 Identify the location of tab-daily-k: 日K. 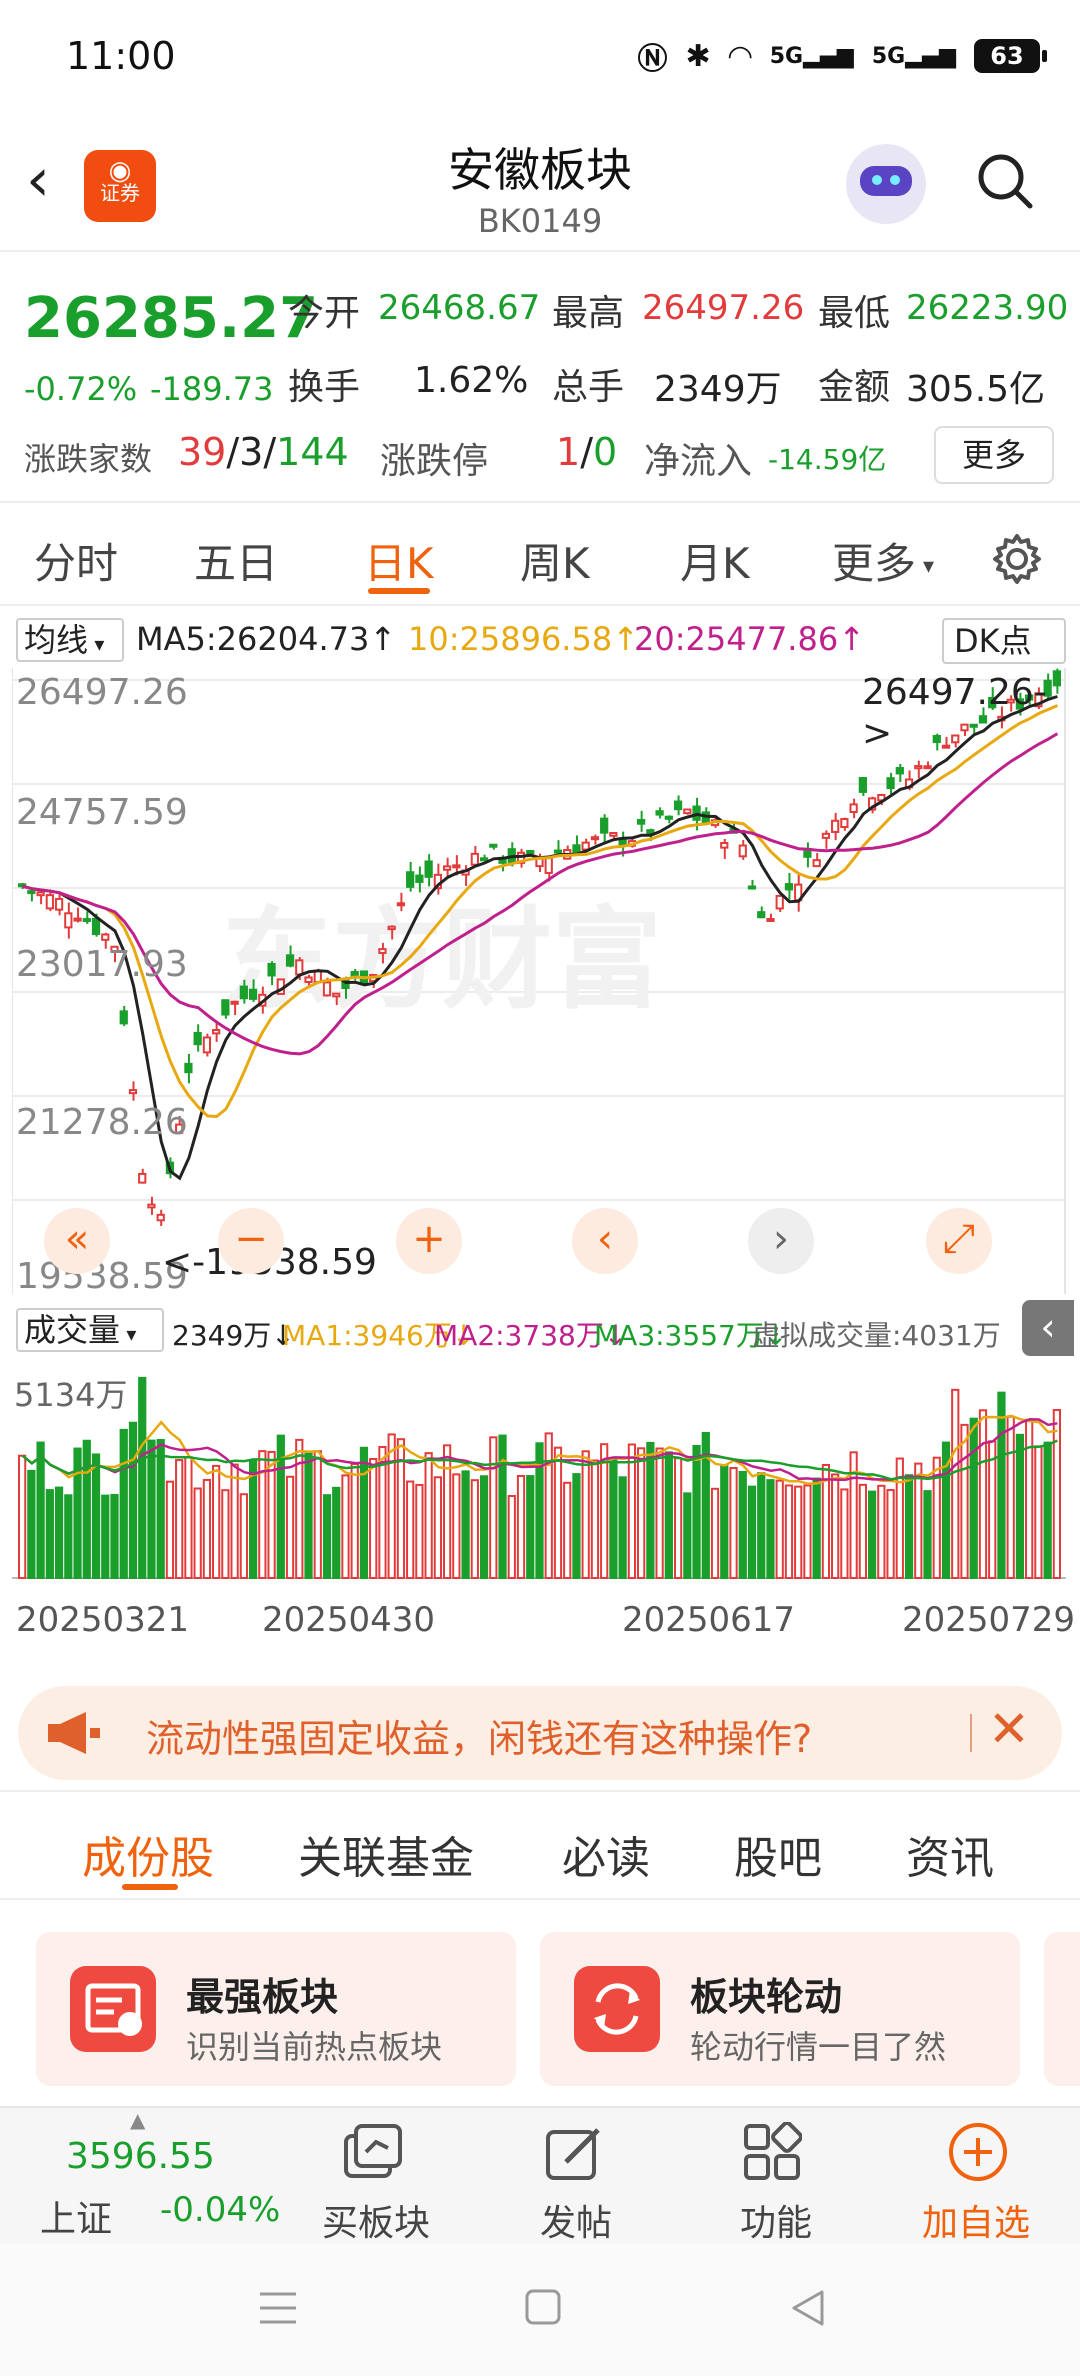
(399, 560).